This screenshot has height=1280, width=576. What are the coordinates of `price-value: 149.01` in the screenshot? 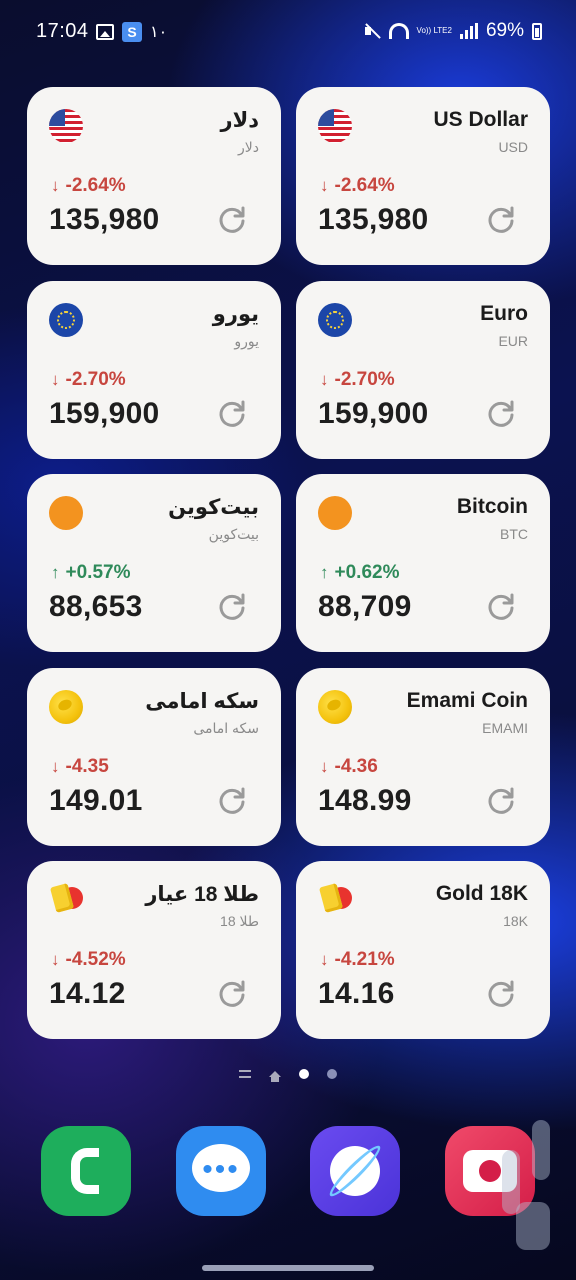 It's located at (96, 800).